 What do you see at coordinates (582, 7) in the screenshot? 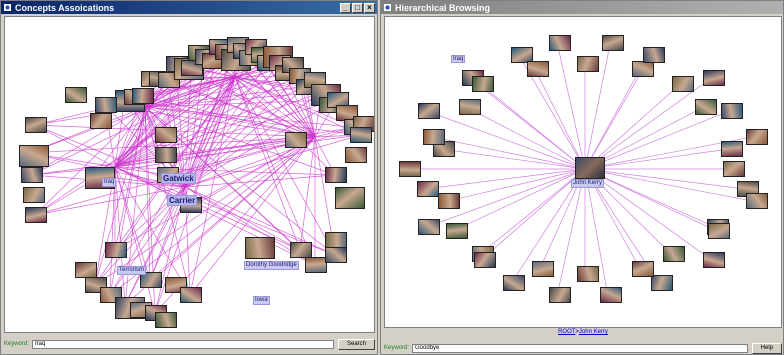
I see `title-bar: Hierarchical Browsing` at bounding box center [582, 7].